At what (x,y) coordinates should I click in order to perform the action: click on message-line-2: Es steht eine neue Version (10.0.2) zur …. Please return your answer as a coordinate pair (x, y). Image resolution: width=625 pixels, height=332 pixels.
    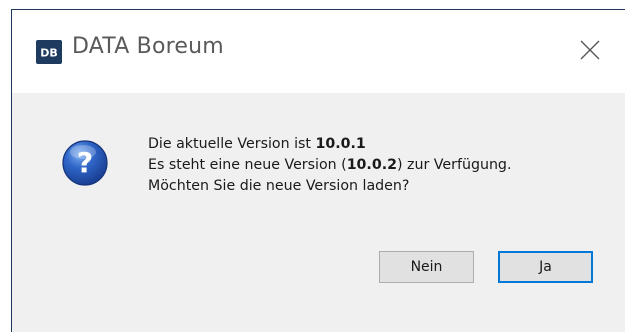
    Looking at the image, I should click on (329, 165).